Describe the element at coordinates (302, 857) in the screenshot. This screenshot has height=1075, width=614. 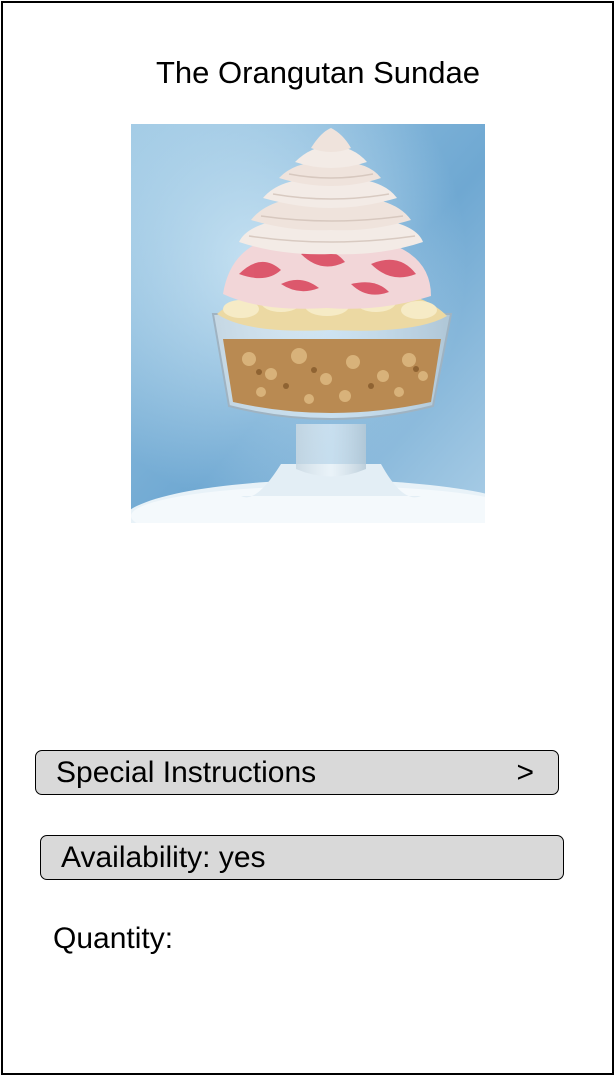
I see `availability-field: Availability: yes` at that location.